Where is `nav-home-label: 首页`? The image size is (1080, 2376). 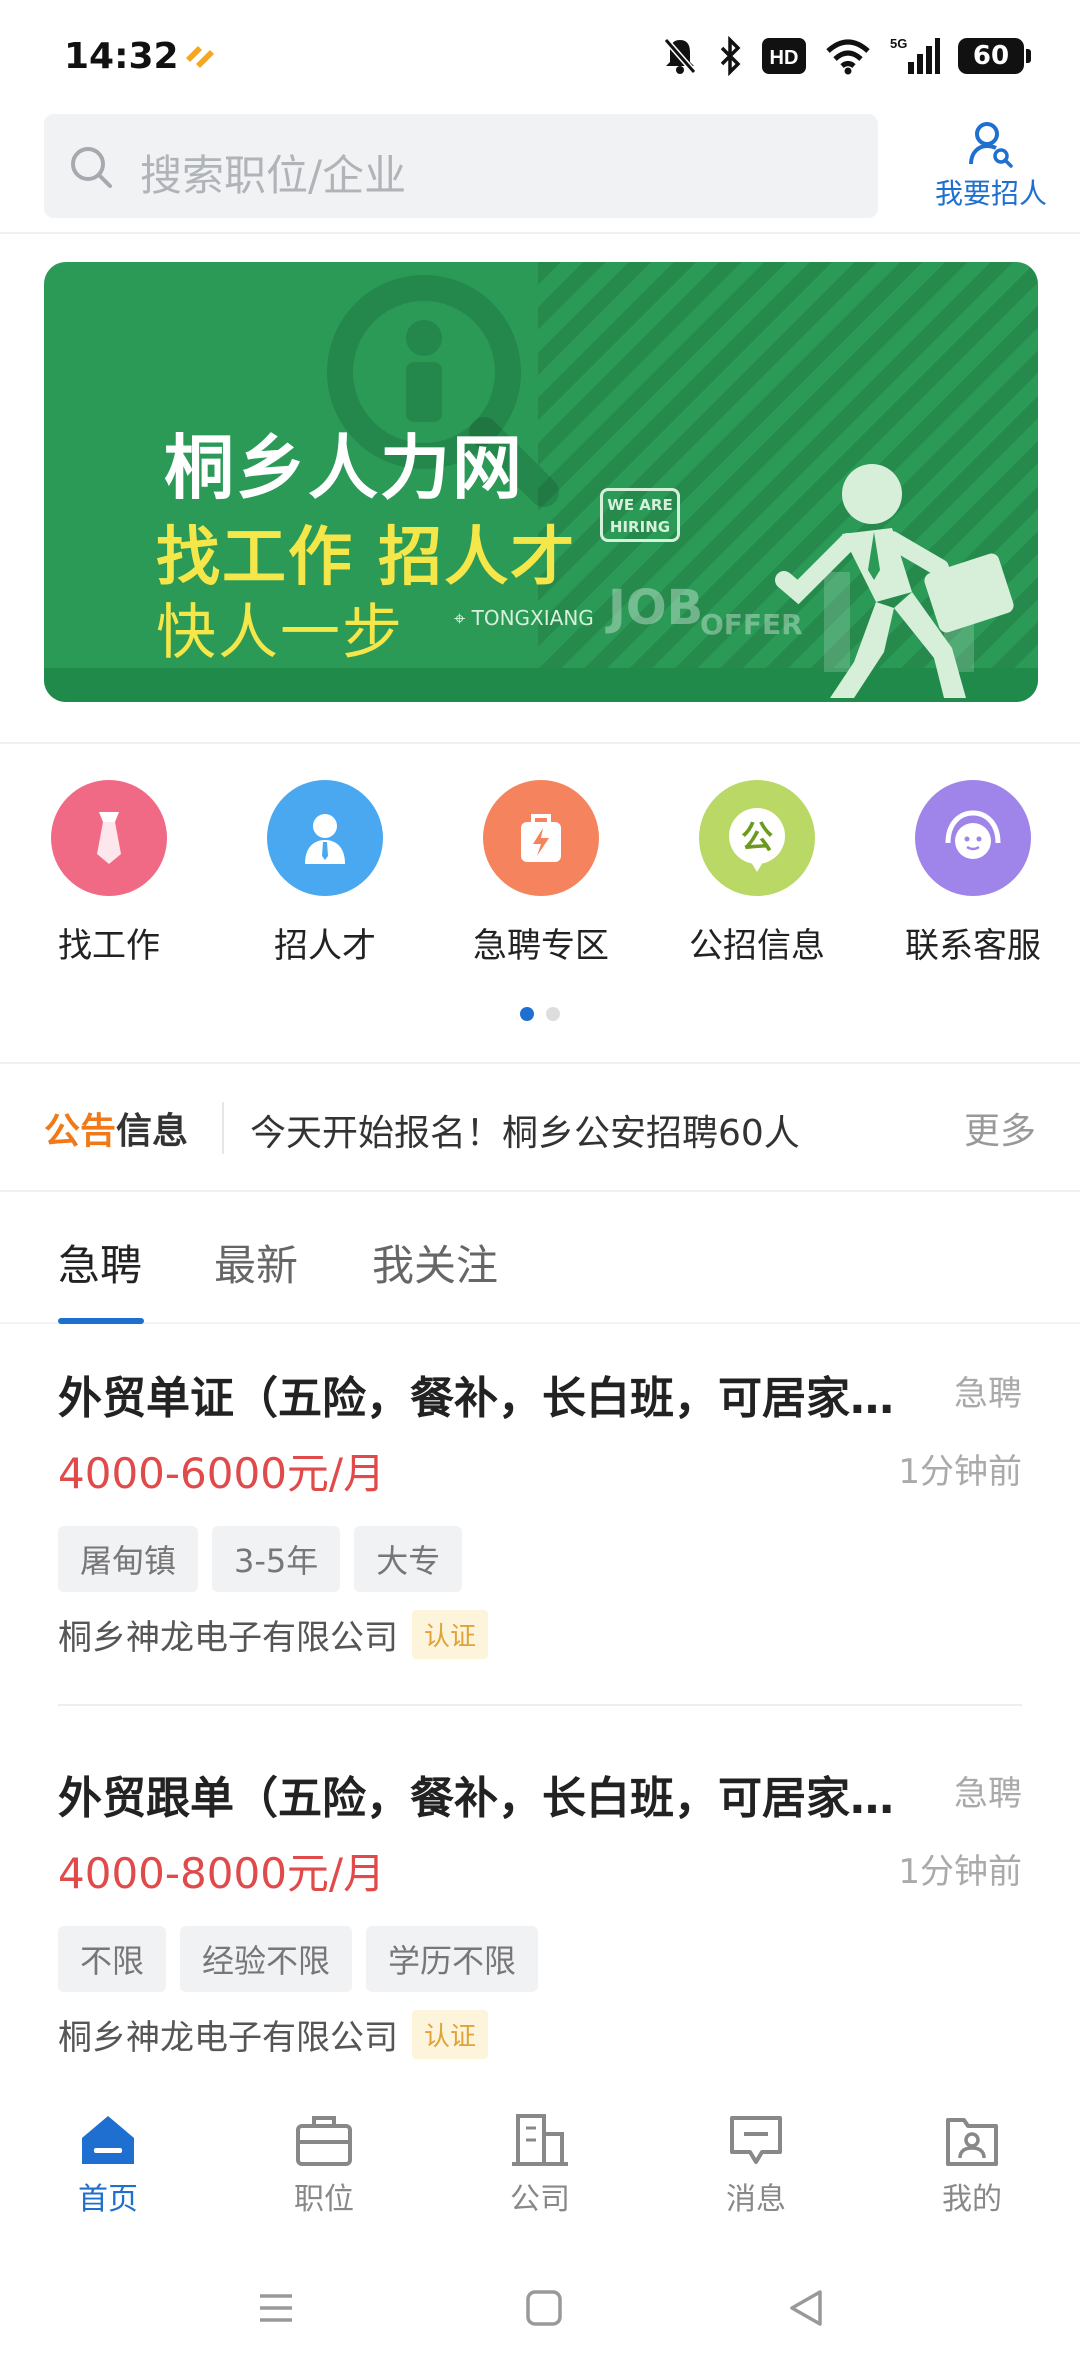
nav-home-label: 首页 is located at coordinates (108, 2199).